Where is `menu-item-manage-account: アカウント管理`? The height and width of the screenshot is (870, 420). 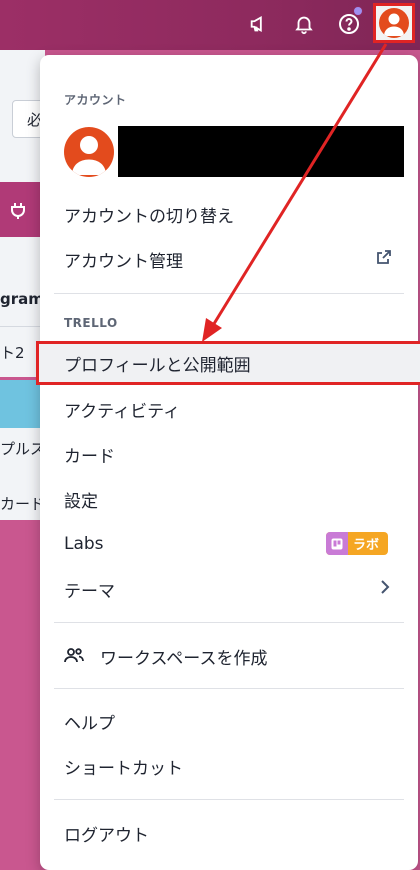 menu-item-manage-account: アカウント管理 is located at coordinates (229, 259).